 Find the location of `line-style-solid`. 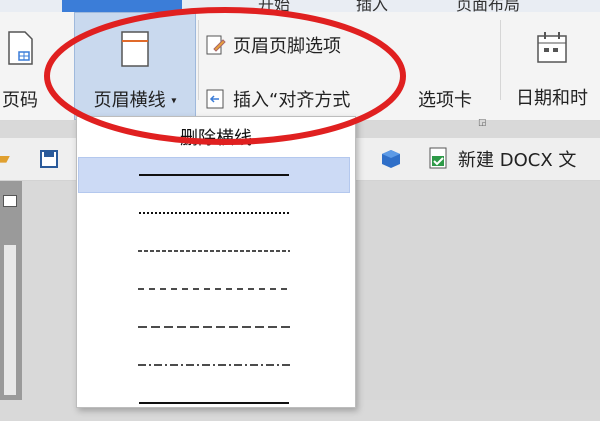

line-style-solid is located at coordinates (214, 175).